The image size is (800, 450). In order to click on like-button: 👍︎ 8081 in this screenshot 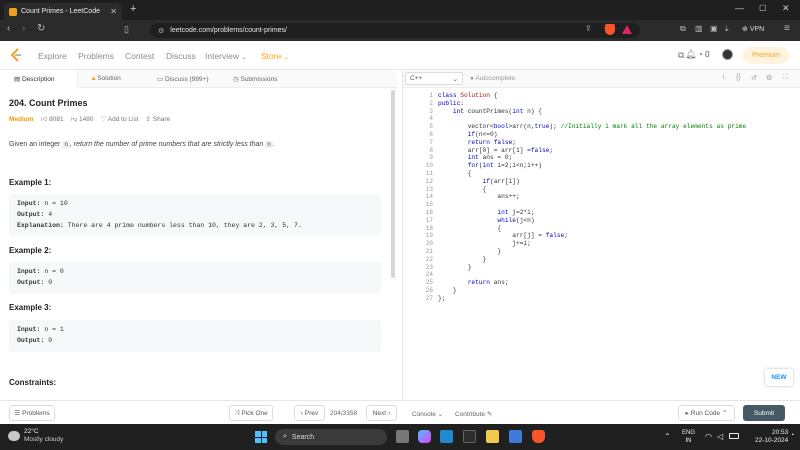, I will do `click(52, 119)`.